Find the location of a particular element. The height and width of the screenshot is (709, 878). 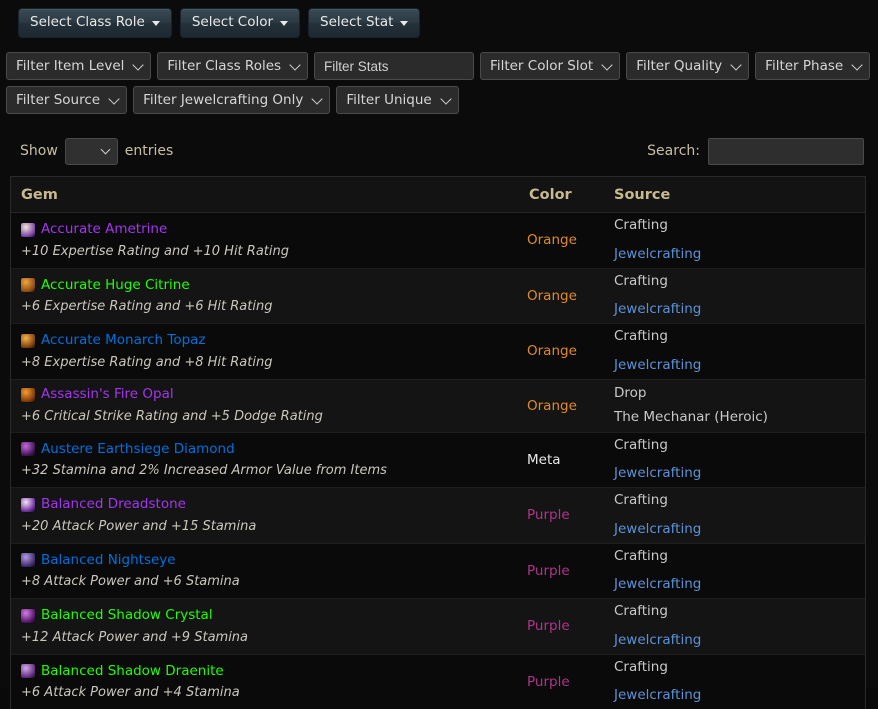

filter-source-select: Filter Source is located at coordinates (66, 100).